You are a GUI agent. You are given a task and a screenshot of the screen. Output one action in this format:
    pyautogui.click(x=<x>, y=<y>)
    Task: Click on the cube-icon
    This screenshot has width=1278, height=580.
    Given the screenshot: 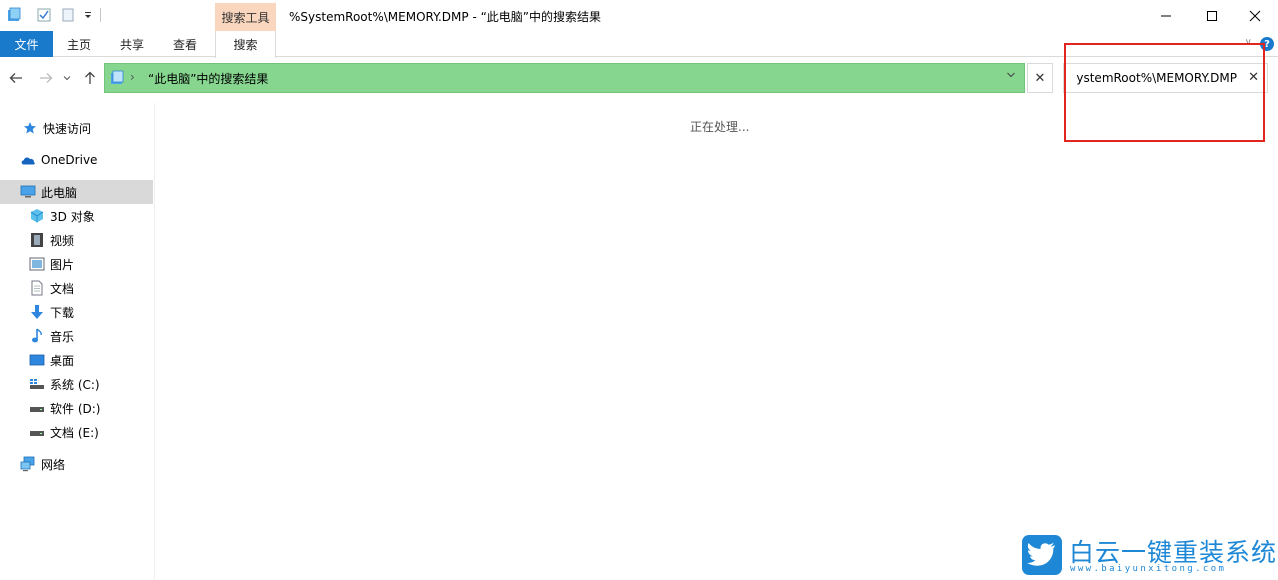 What is the action you would take?
    pyautogui.click(x=37, y=216)
    